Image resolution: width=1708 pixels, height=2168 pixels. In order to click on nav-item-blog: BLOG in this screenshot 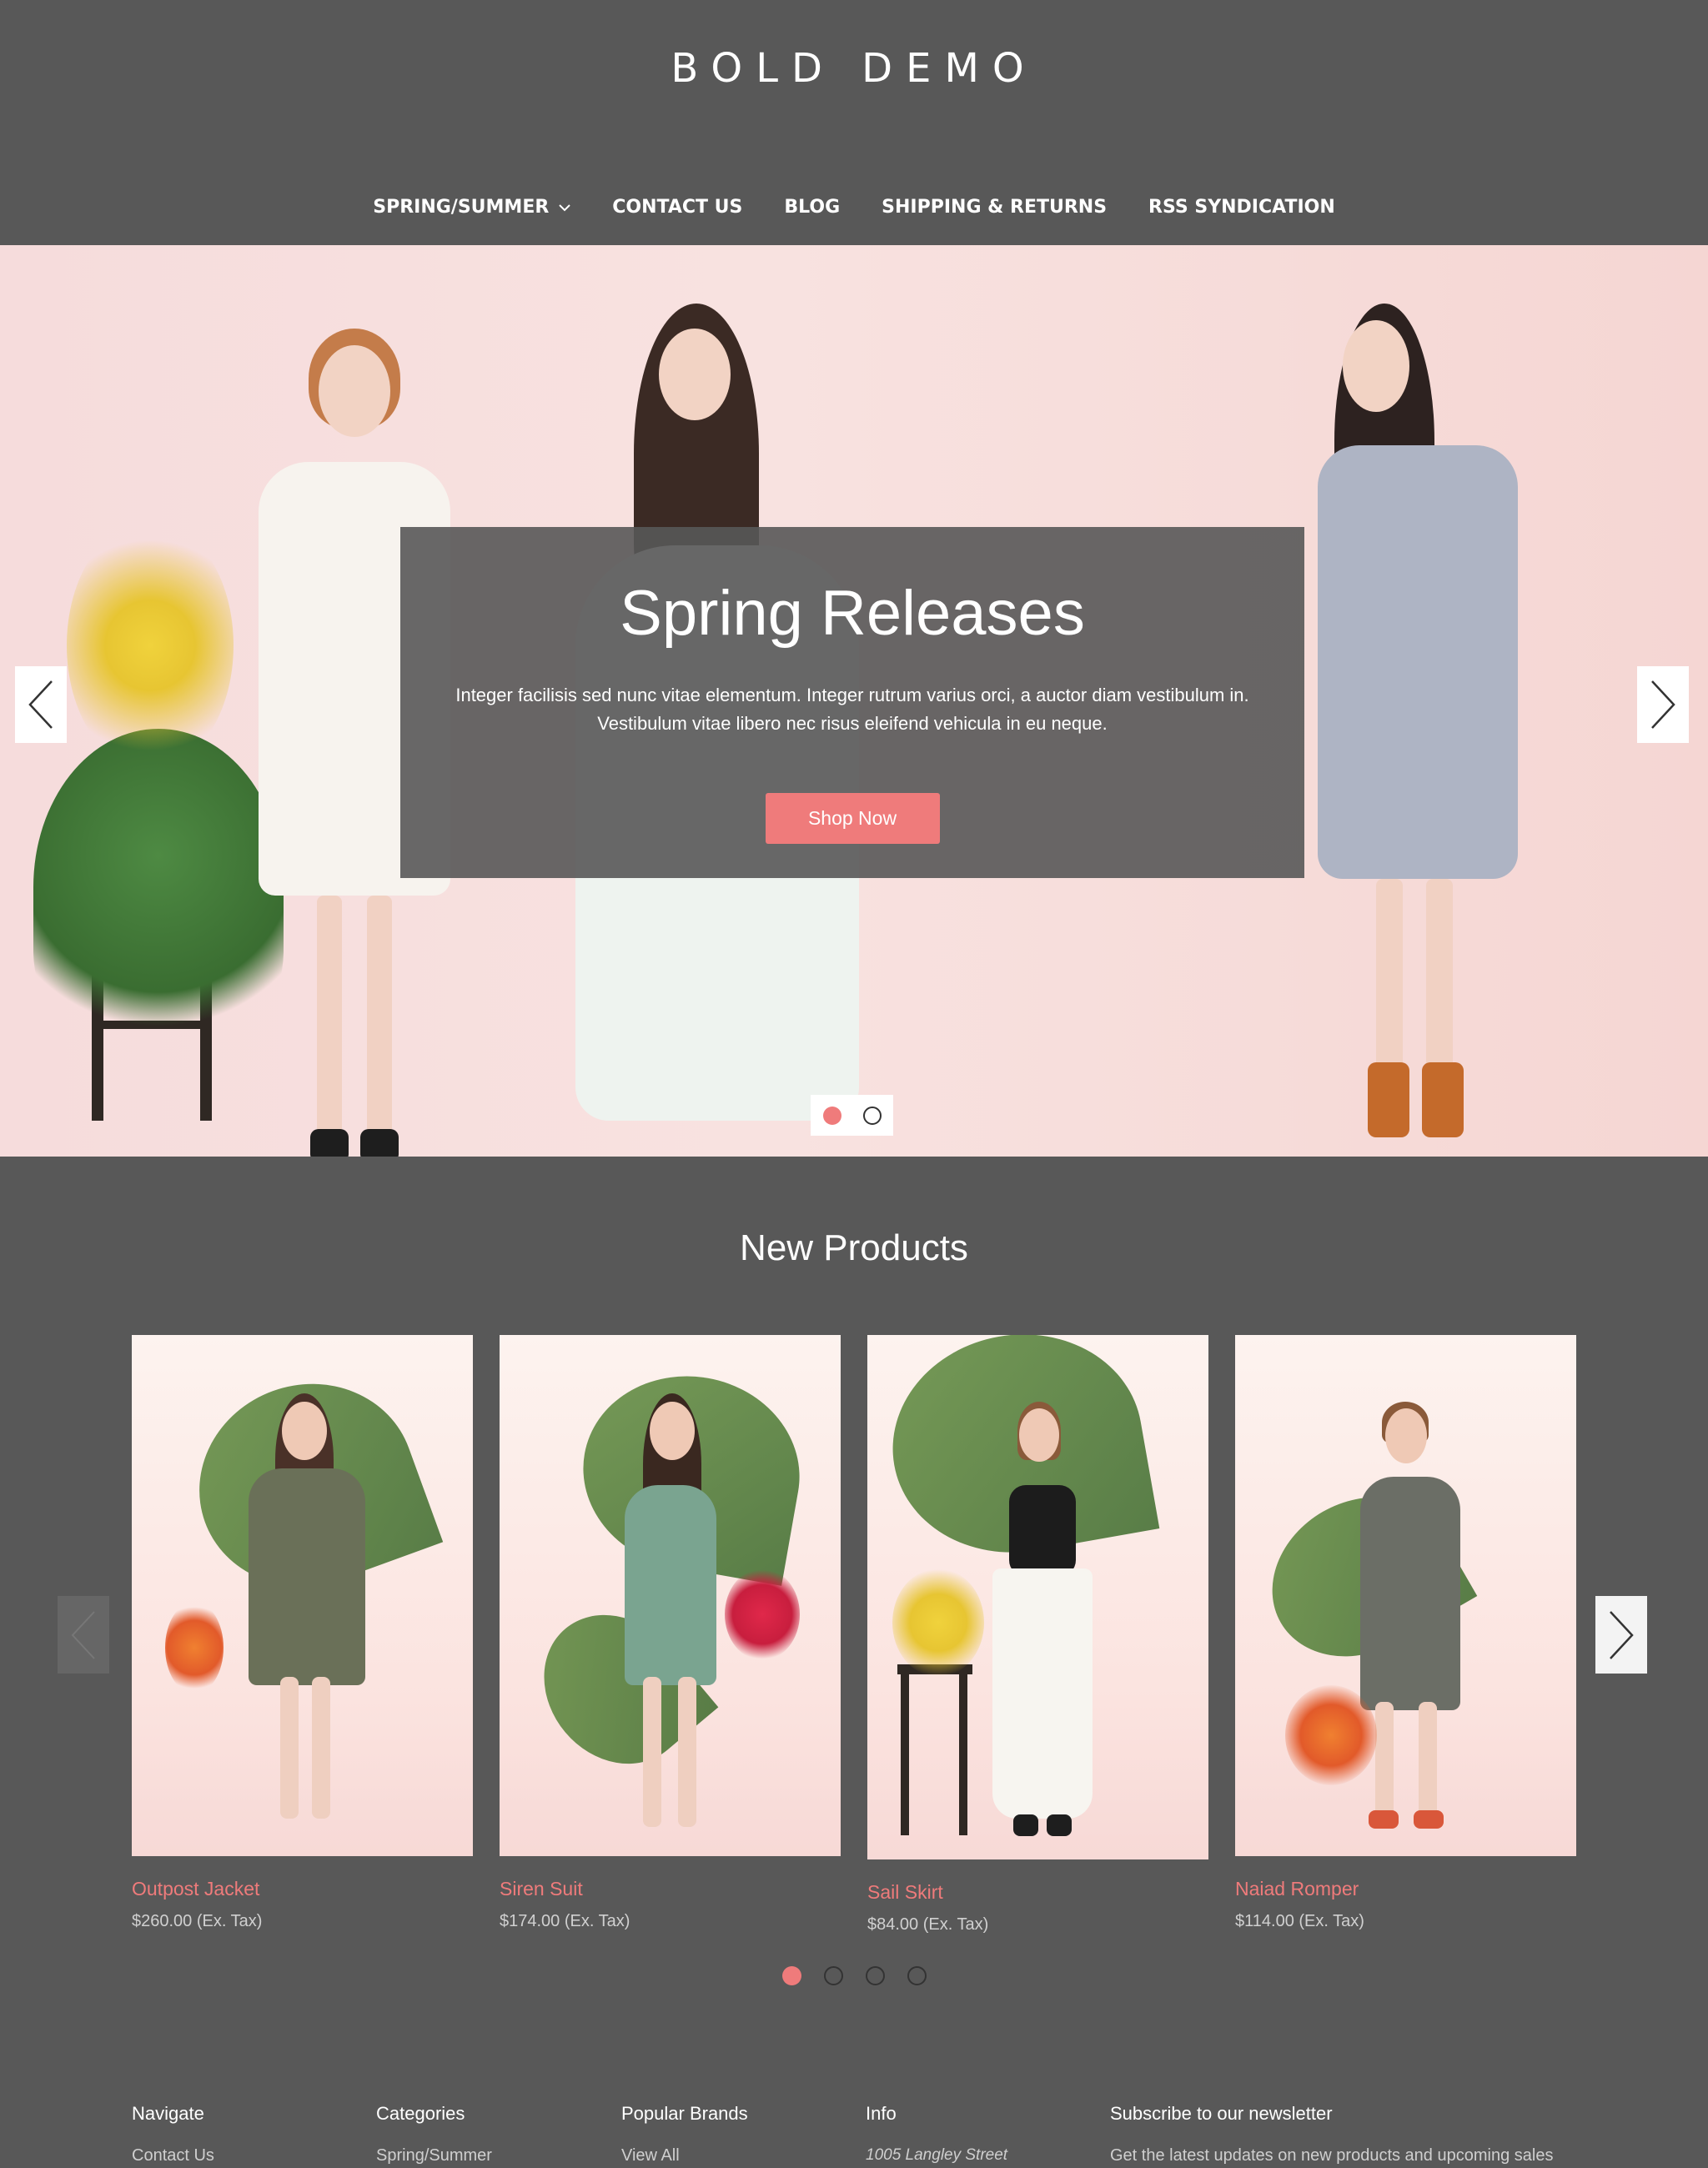, I will do `click(812, 207)`.